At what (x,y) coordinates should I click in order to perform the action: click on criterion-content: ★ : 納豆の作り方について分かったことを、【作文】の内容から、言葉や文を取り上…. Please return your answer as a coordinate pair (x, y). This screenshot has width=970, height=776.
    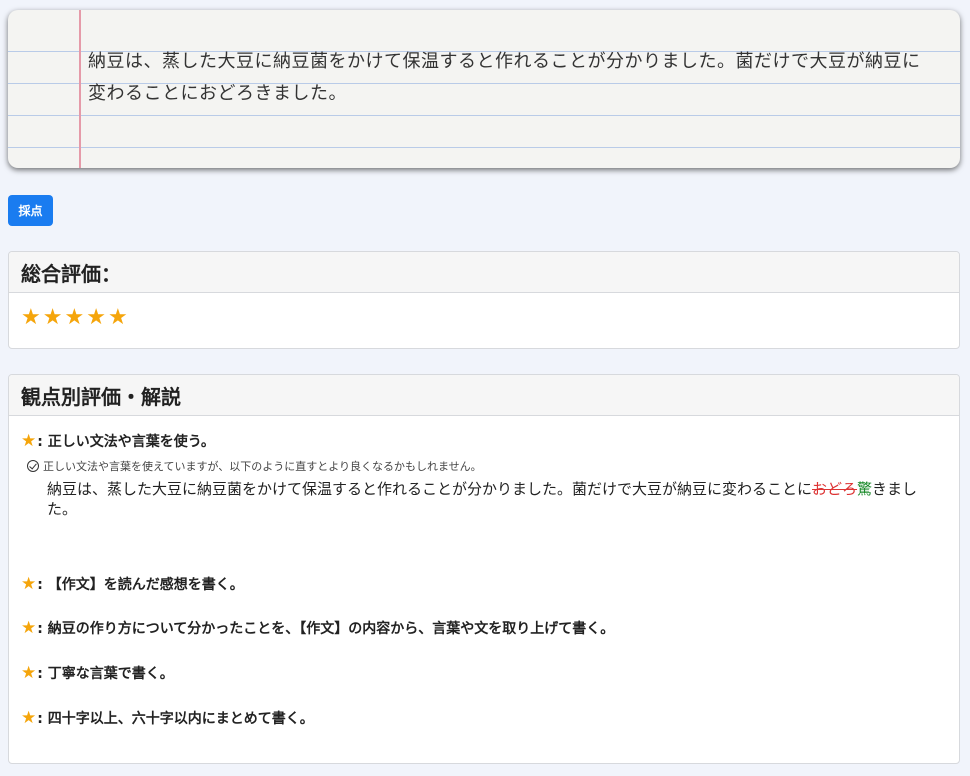
    Looking at the image, I should click on (317, 628).